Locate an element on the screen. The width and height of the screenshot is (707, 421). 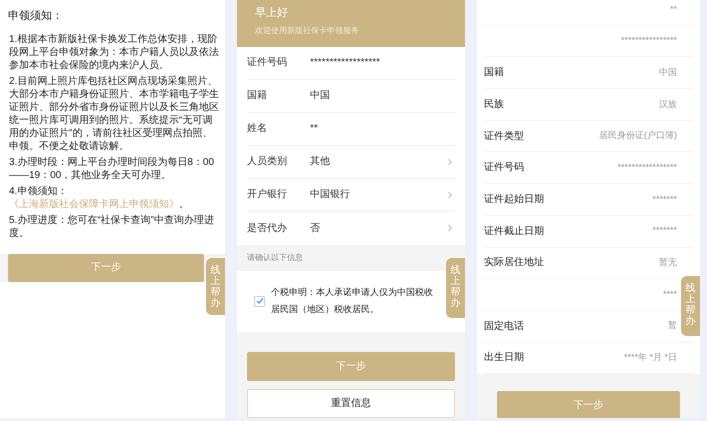
detail-label: 实际居住地址 is located at coordinates (514, 263).